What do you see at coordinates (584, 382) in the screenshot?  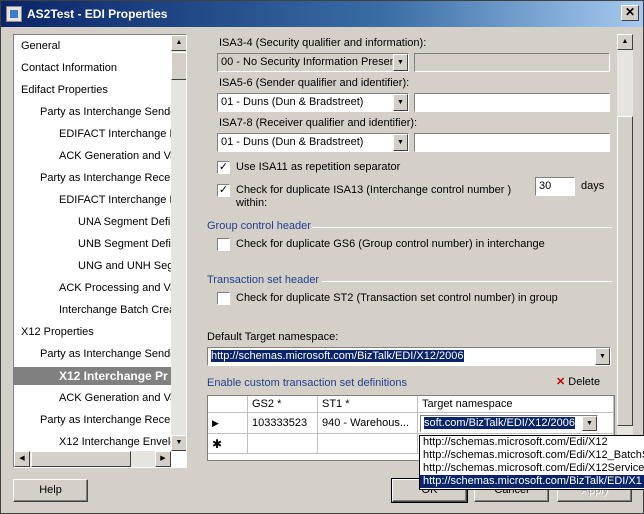 I see `delete-label: Delete` at bounding box center [584, 382].